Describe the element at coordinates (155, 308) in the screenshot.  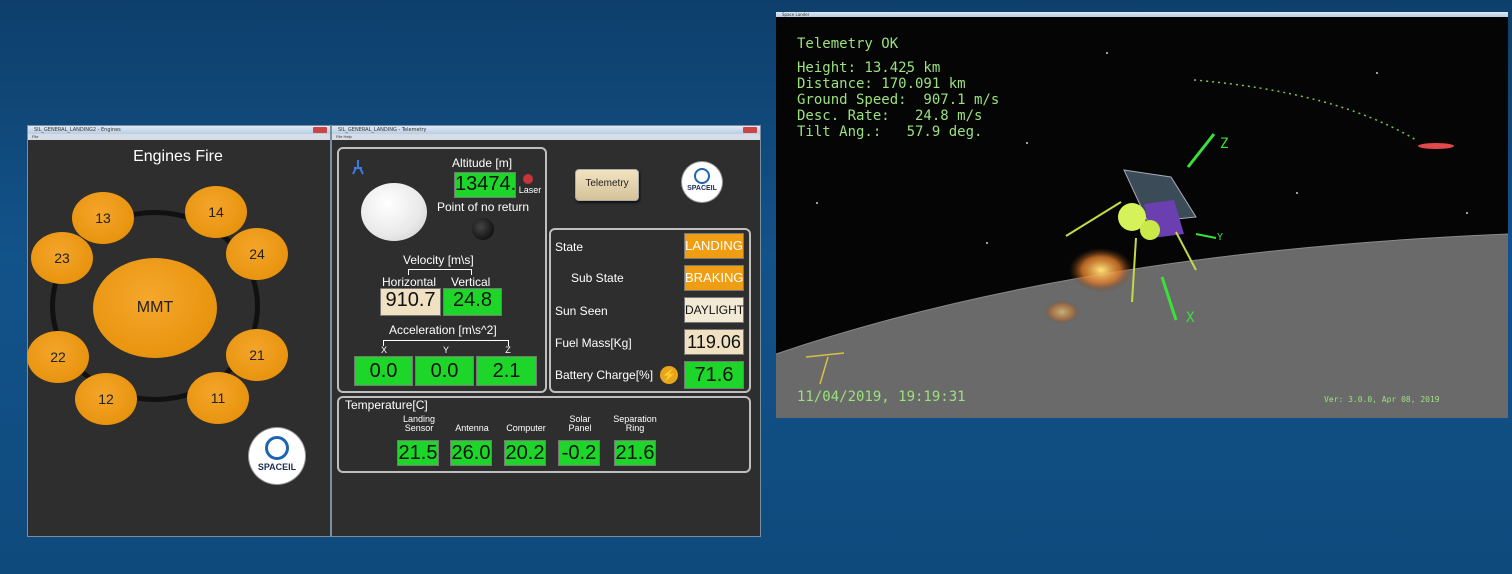
I see `main-engine: MMT` at that location.